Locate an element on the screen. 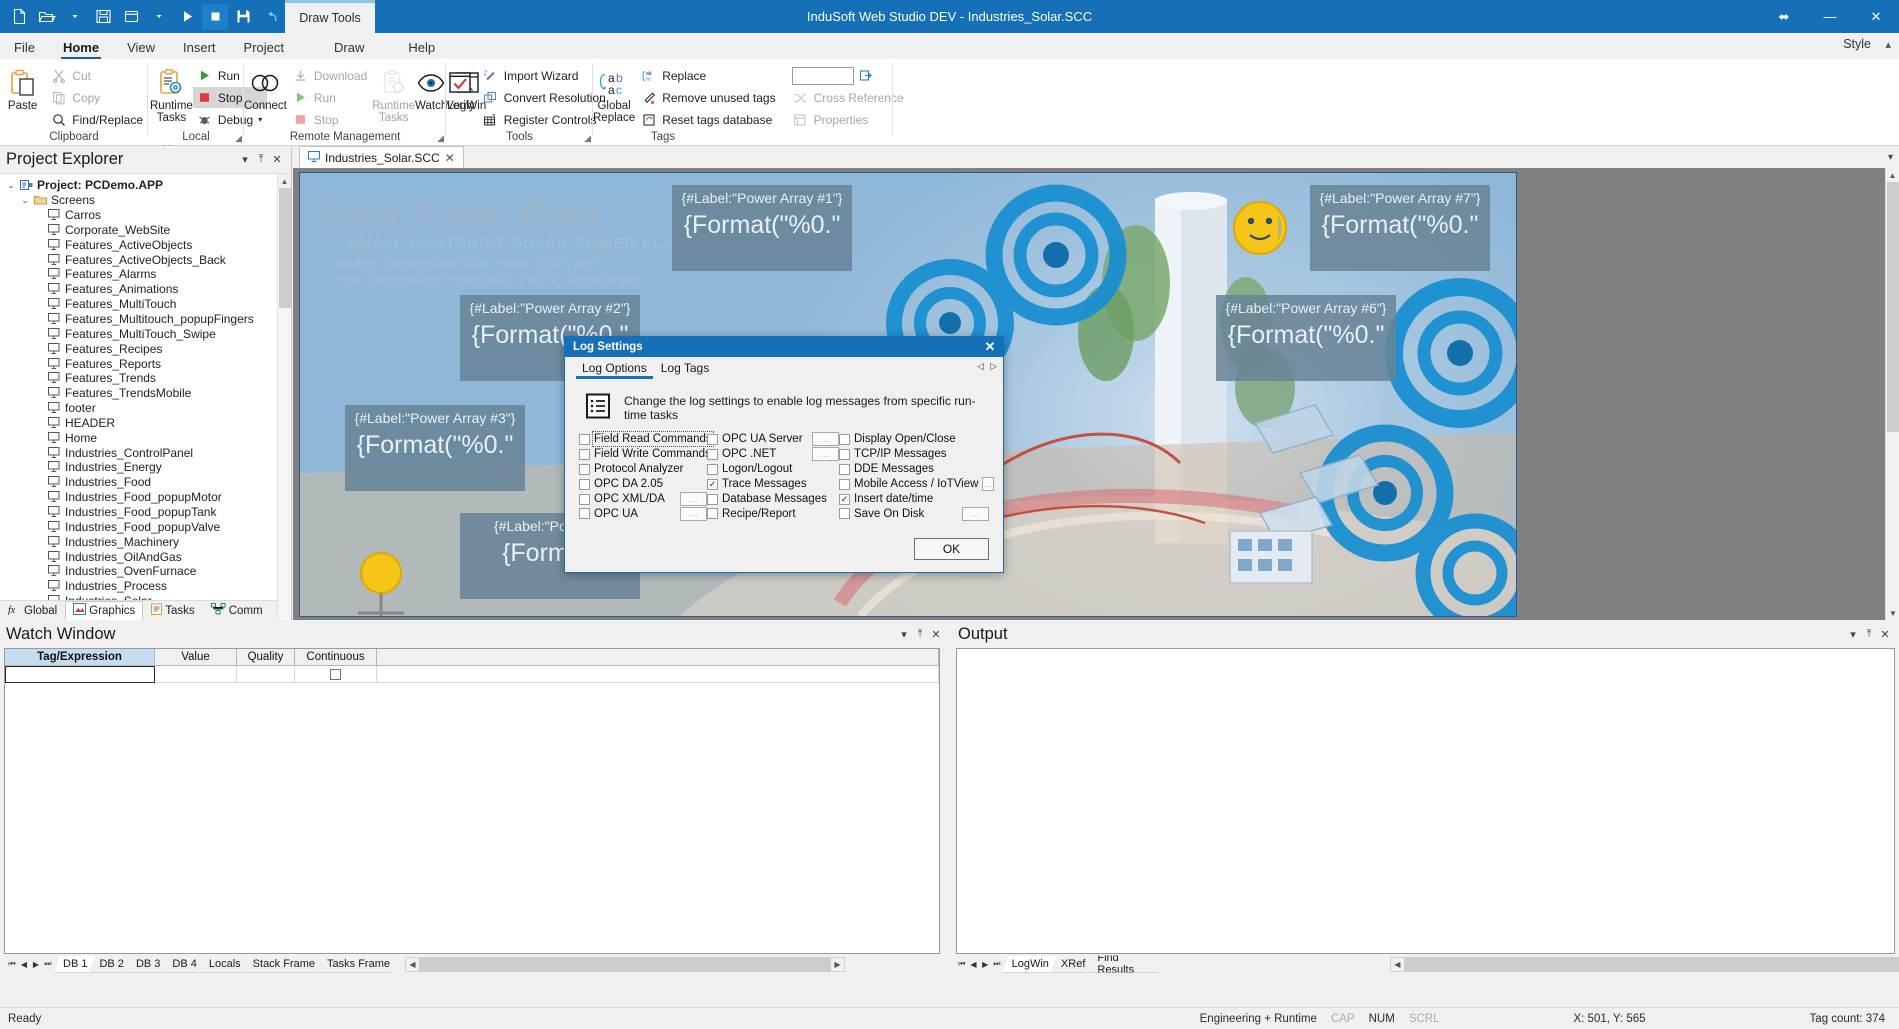  panel-close-icon: ✕ is located at coordinates (277, 160).